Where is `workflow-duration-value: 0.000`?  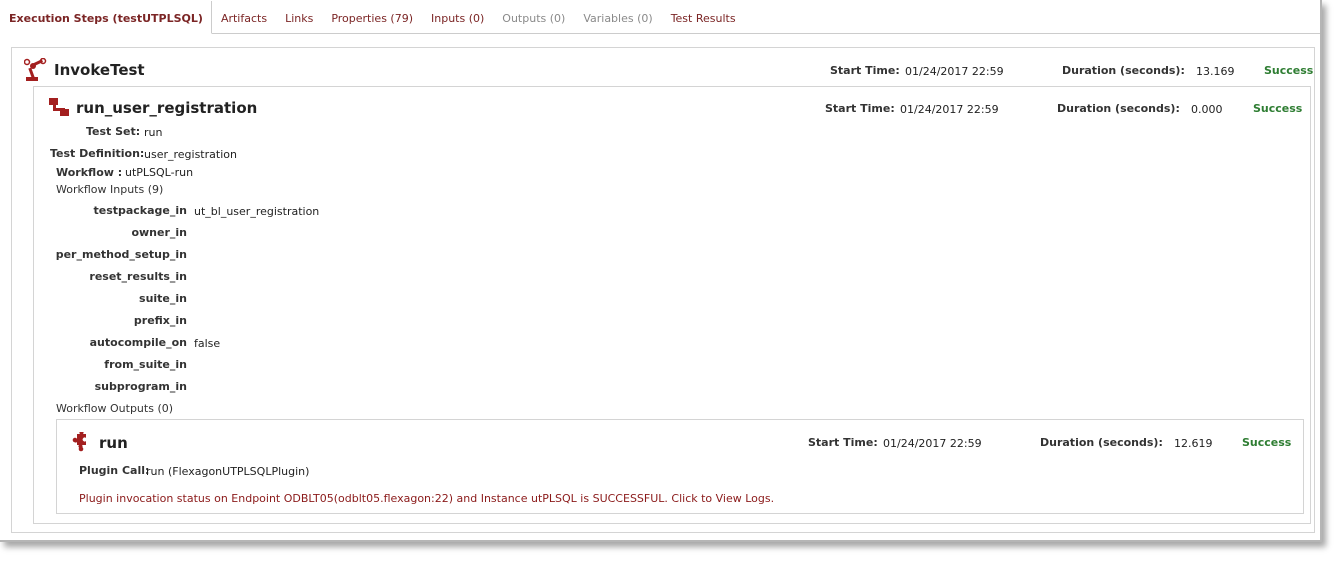
workflow-duration-value: 0.000 is located at coordinates (1207, 109).